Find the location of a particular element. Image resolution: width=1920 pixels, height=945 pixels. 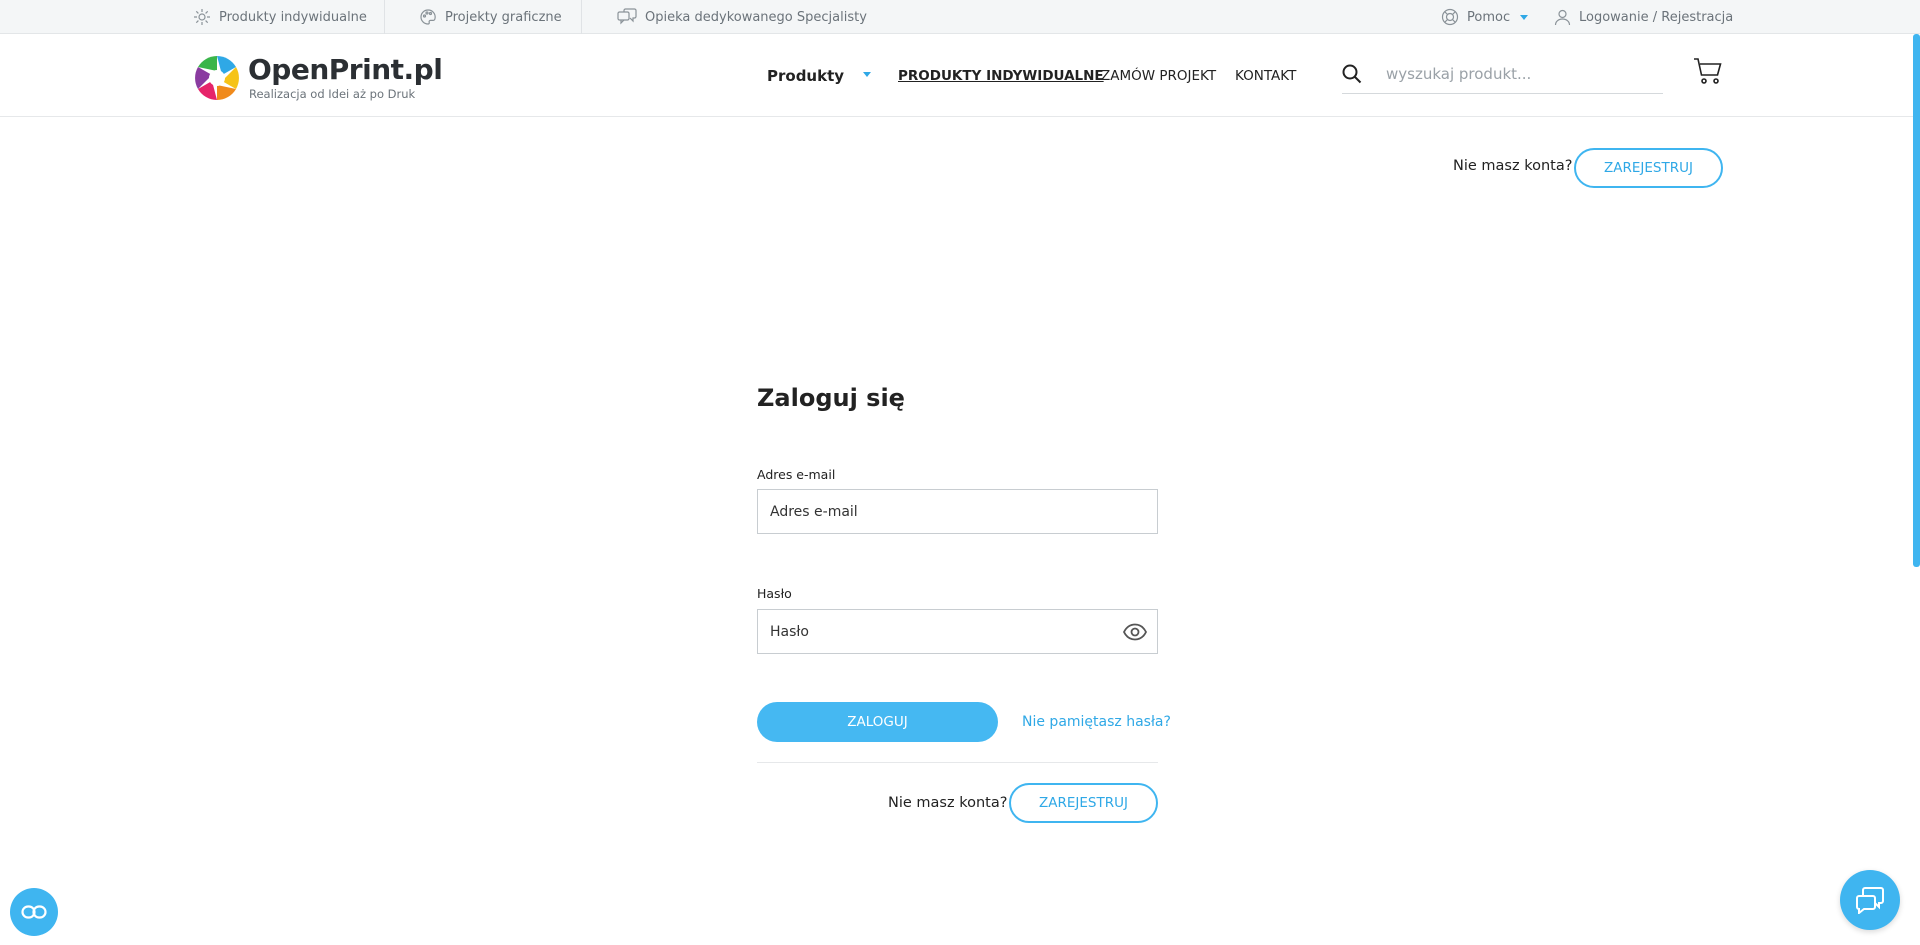

topbar-link-label: Opieka dedykowanego Specjalisty is located at coordinates (756, 17).